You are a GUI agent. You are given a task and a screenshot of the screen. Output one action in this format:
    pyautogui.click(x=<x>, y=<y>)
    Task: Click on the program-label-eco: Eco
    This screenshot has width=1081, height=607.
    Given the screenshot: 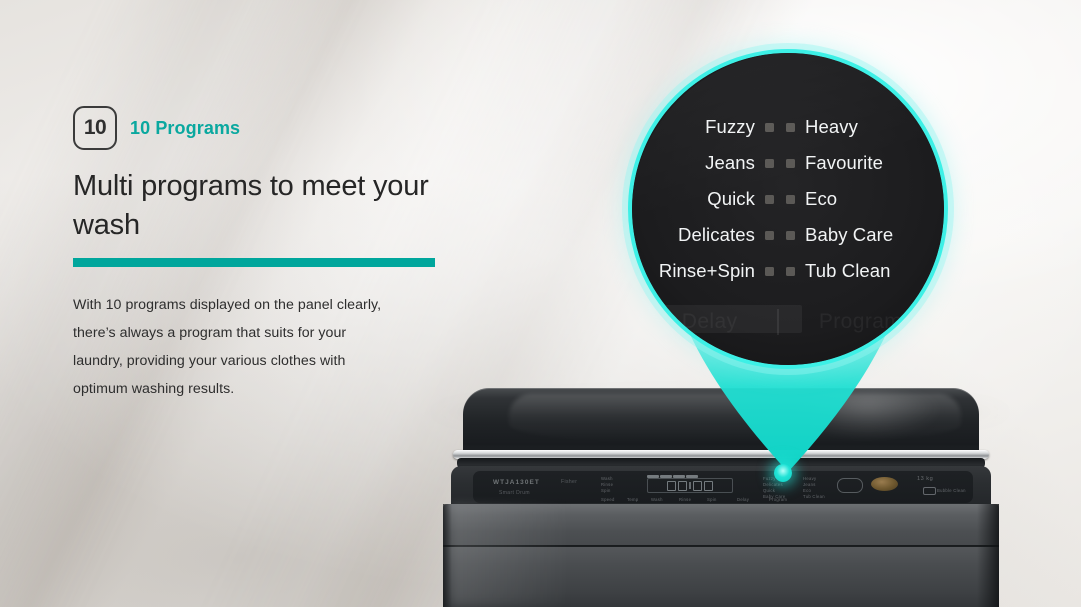 What is the action you would take?
    pyautogui.click(x=821, y=198)
    